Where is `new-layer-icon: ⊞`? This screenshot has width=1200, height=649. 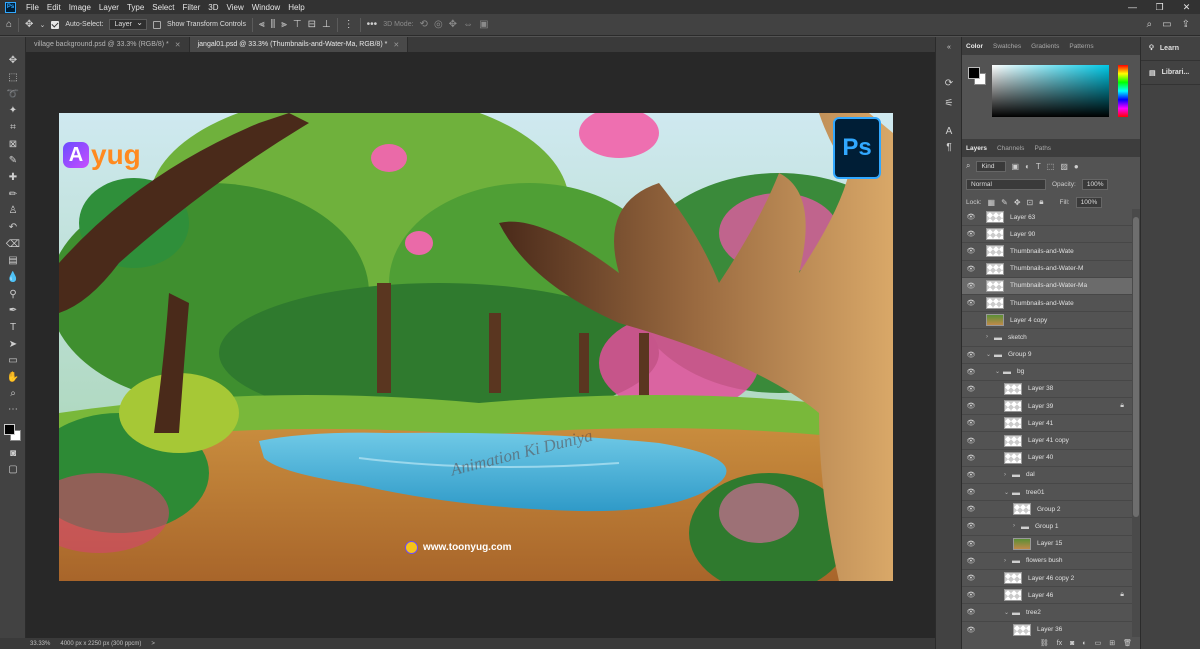 new-layer-icon: ⊞ is located at coordinates (1112, 643).